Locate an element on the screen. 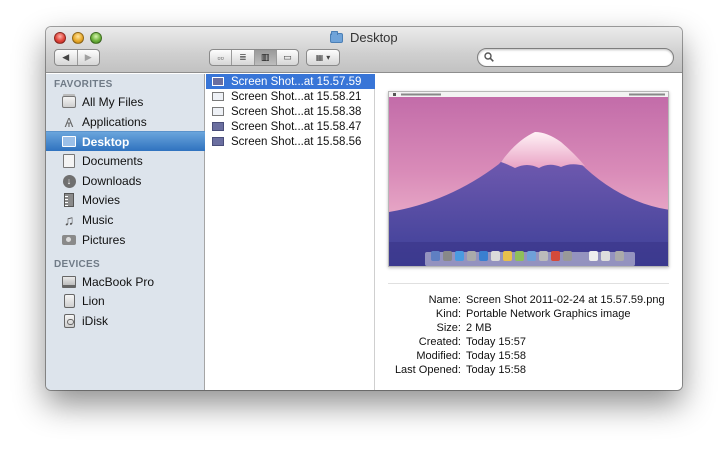  sidebar-item-documents: Documents is located at coordinates (125, 161).